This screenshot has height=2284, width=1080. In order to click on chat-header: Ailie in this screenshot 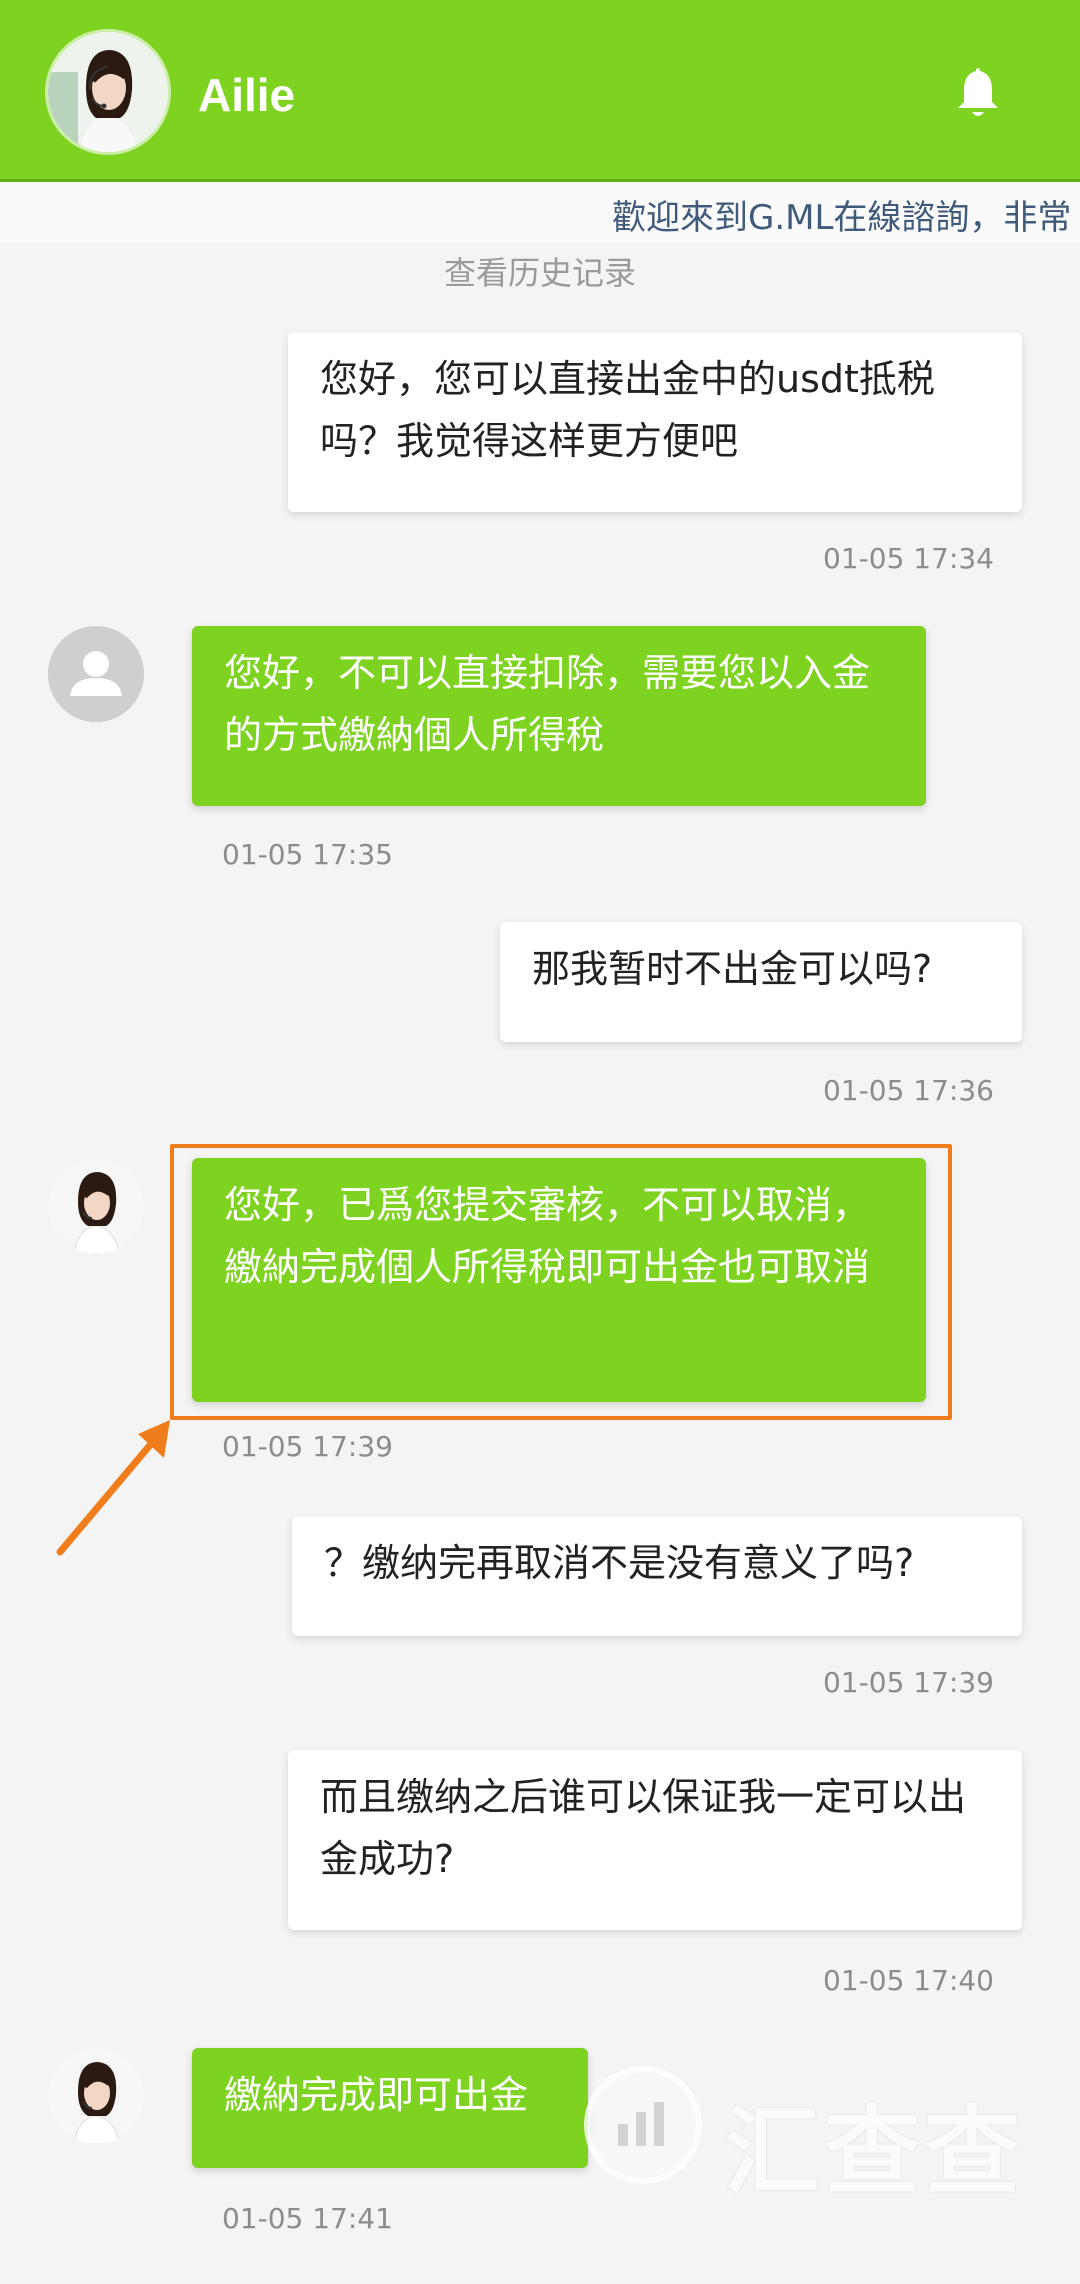, I will do `click(540, 91)`.